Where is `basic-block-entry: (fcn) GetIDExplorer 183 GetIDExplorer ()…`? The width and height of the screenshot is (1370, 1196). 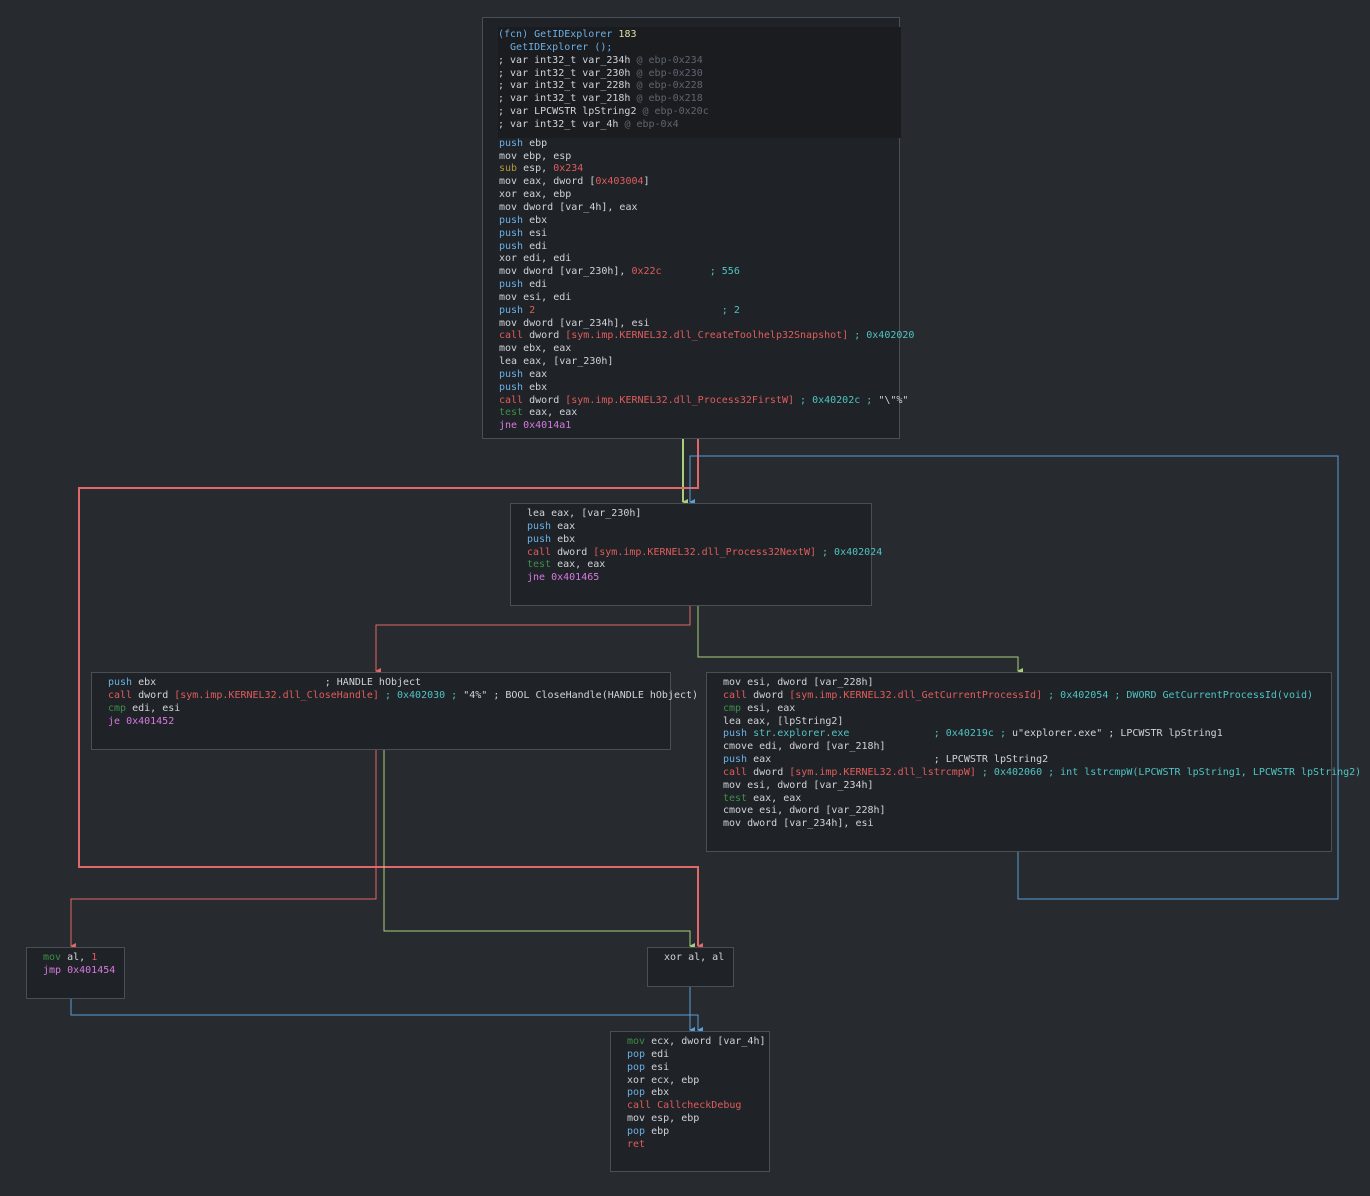 basic-block-entry: (fcn) GetIDExplorer 183 GetIDExplorer ()… is located at coordinates (698, 228).